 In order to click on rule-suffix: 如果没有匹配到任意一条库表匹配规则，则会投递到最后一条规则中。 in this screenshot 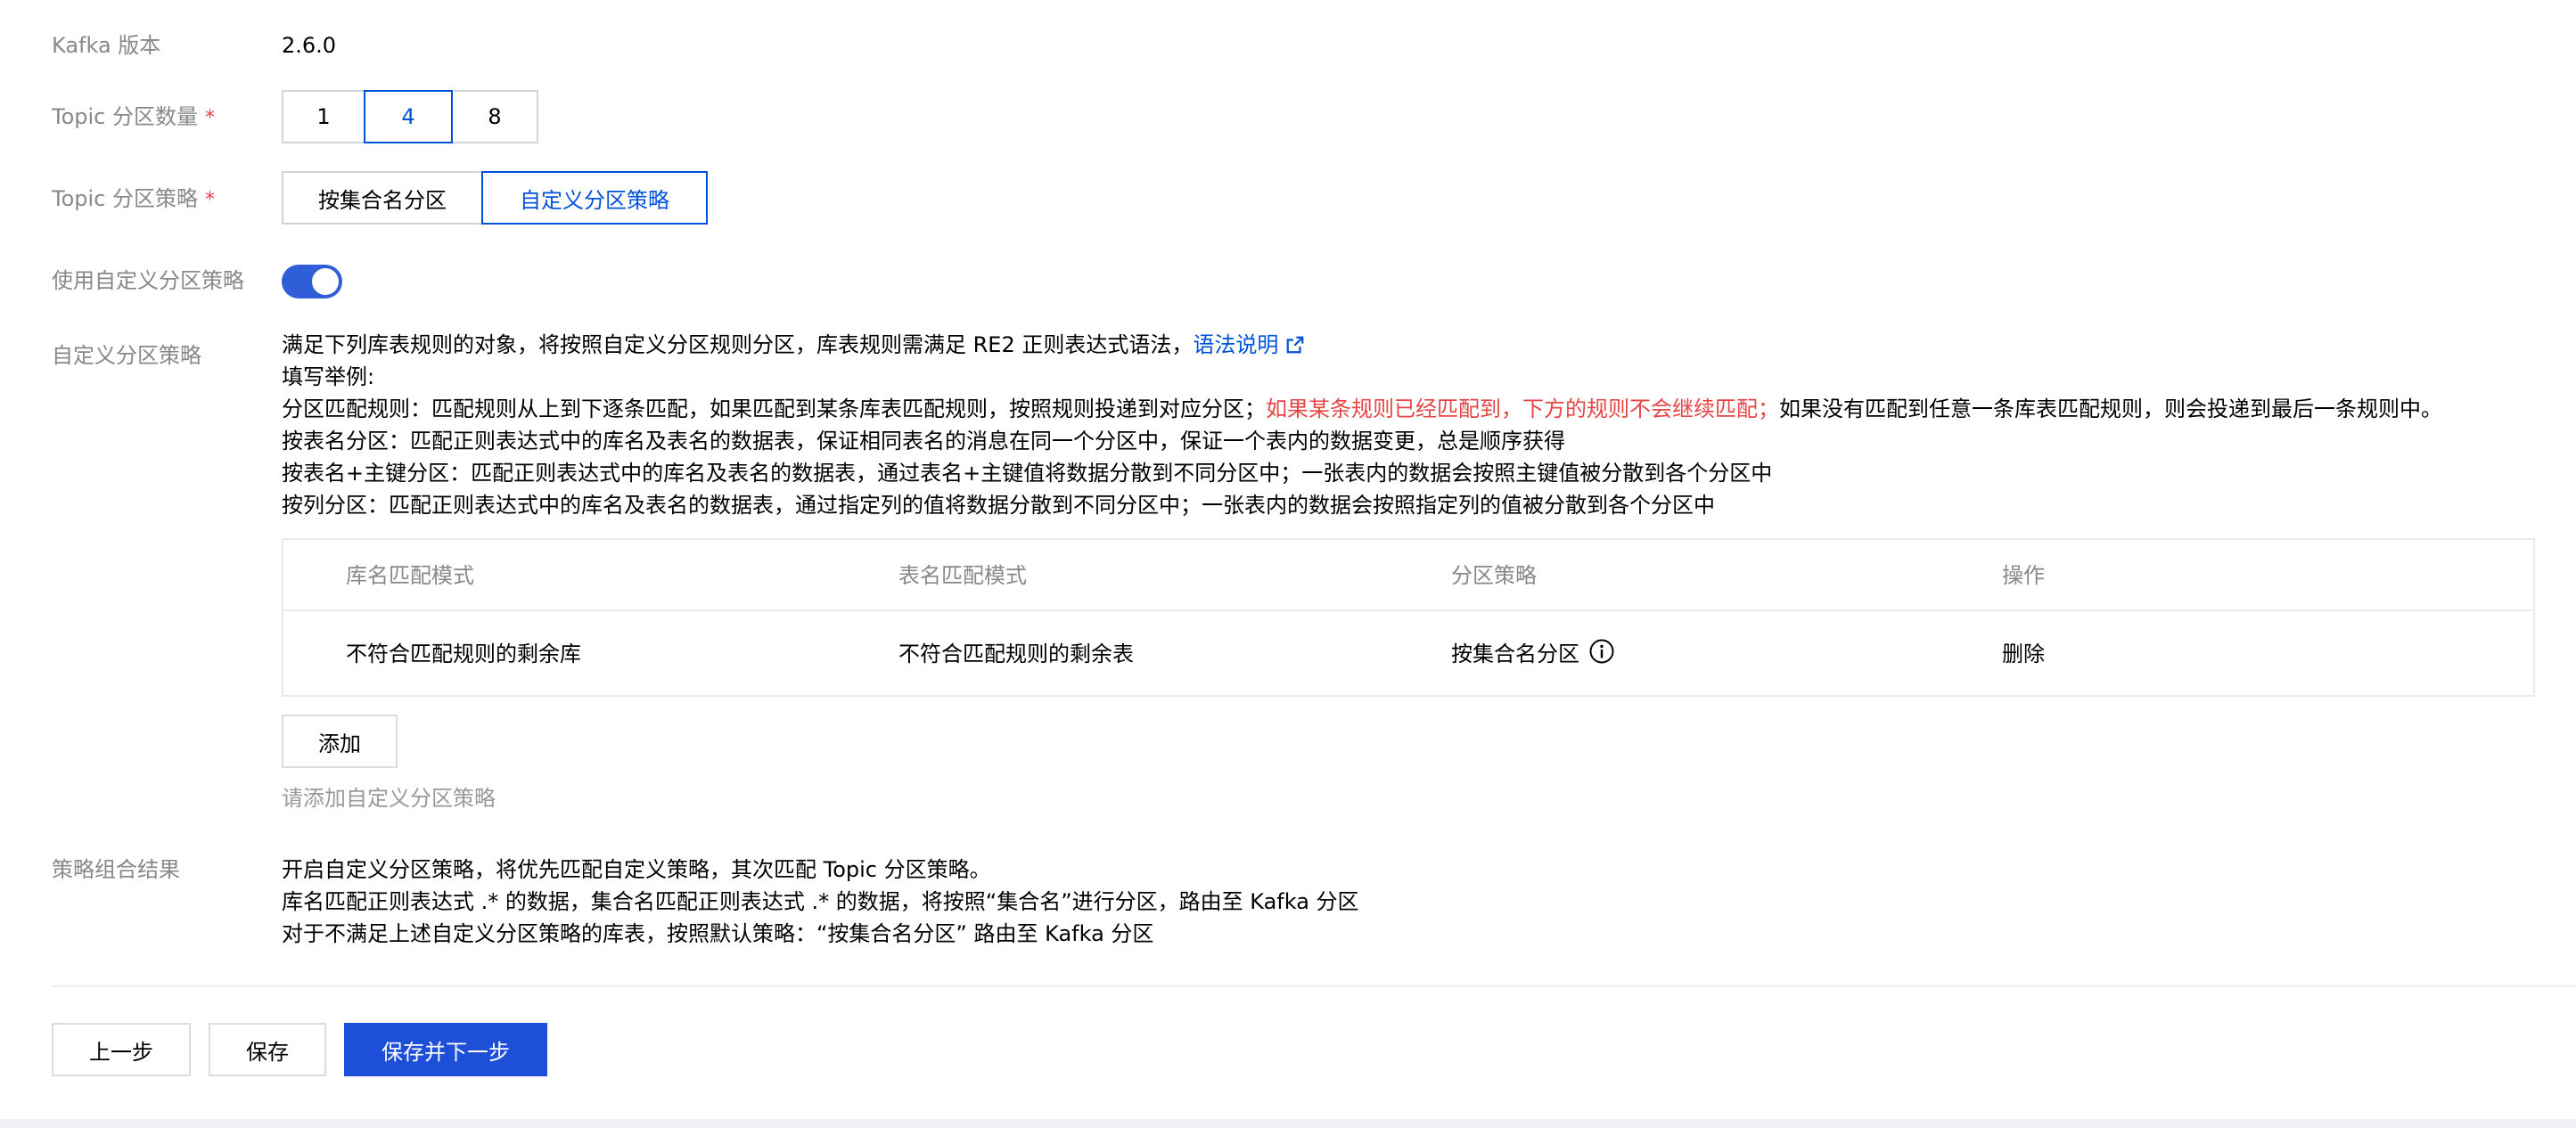, I will do `click(2110, 408)`.